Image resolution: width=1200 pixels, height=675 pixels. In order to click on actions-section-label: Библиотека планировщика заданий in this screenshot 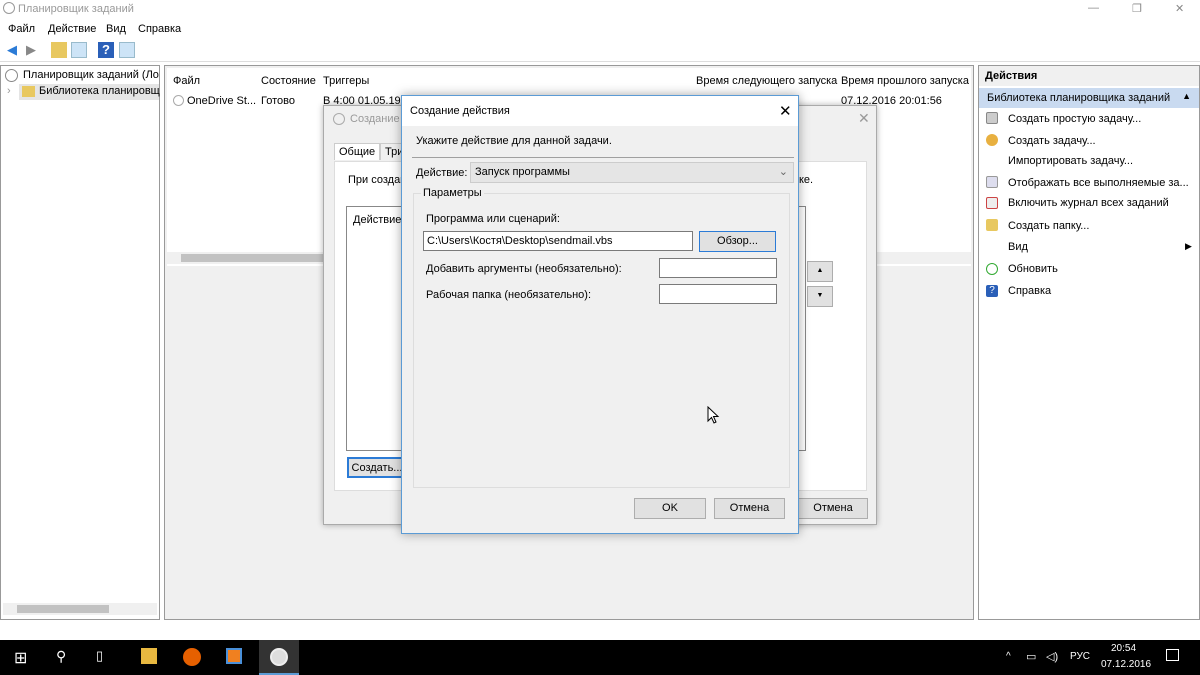, I will do `click(1079, 98)`.